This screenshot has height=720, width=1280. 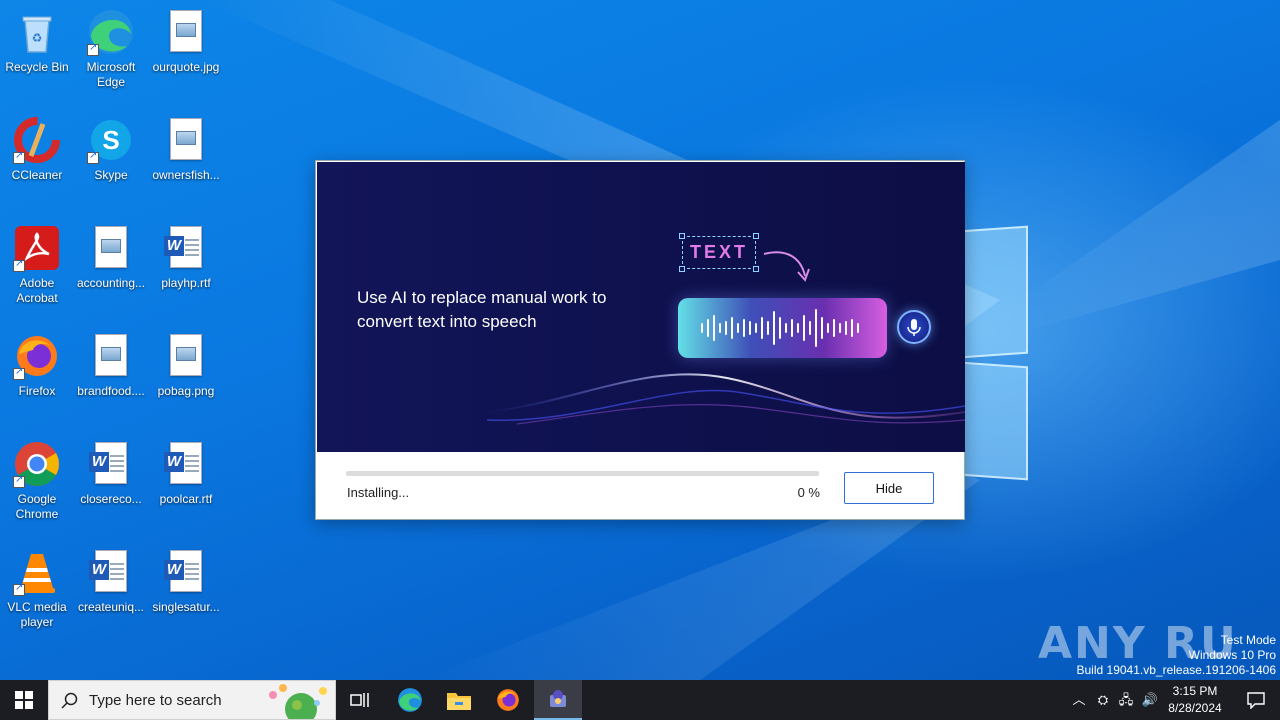 I want to click on windows-logo-wallpaper, so click(x=995, y=353).